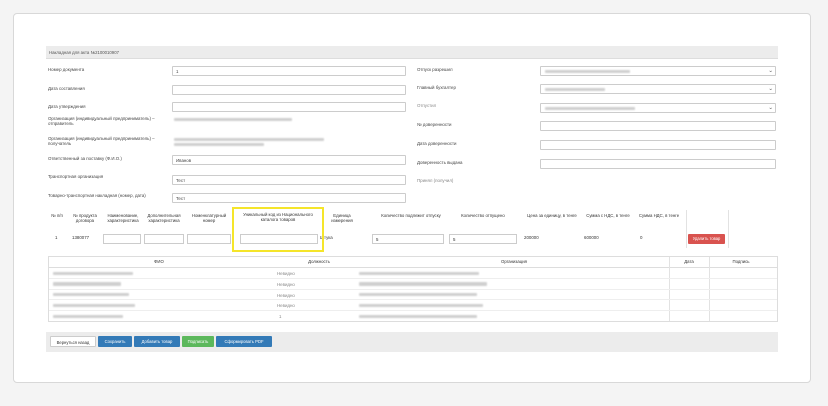 The image size is (828, 406). I want to click on released-by-redacted, so click(587, 72).